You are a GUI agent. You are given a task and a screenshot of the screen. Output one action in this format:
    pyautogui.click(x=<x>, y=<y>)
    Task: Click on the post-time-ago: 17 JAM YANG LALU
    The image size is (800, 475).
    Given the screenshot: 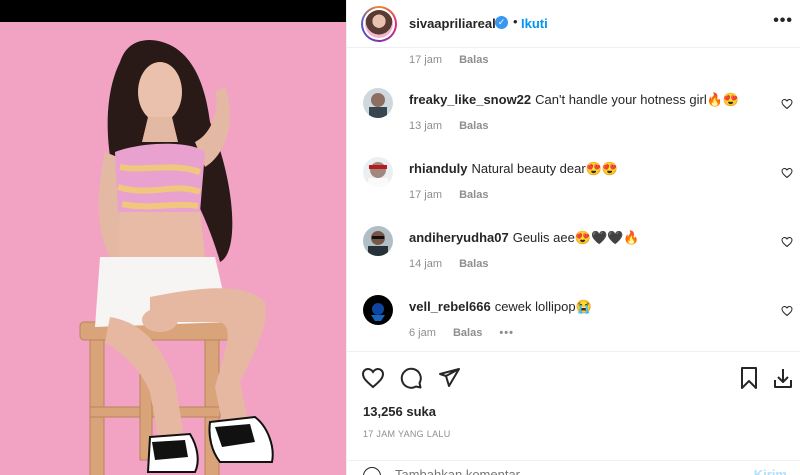 What is the action you would take?
    pyautogui.click(x=407, y=434)
    